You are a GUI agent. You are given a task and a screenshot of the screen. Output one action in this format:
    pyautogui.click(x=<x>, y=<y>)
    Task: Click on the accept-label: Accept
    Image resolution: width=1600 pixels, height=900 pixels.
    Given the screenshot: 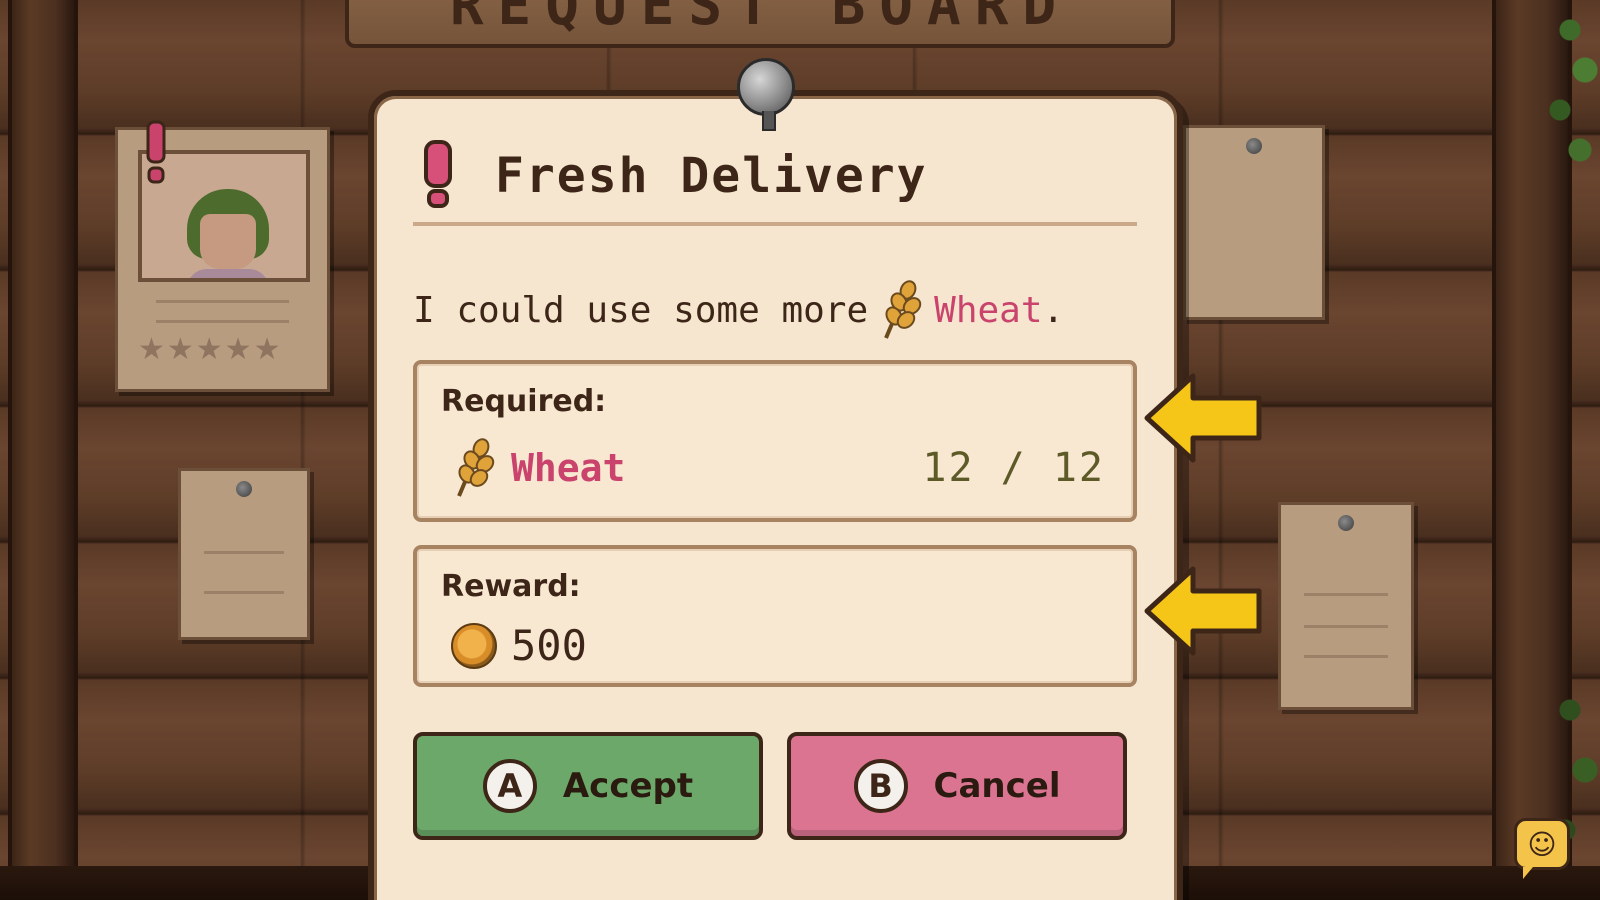 What is the action you would take?
    pyautogui.click(x=628, y=786)
    